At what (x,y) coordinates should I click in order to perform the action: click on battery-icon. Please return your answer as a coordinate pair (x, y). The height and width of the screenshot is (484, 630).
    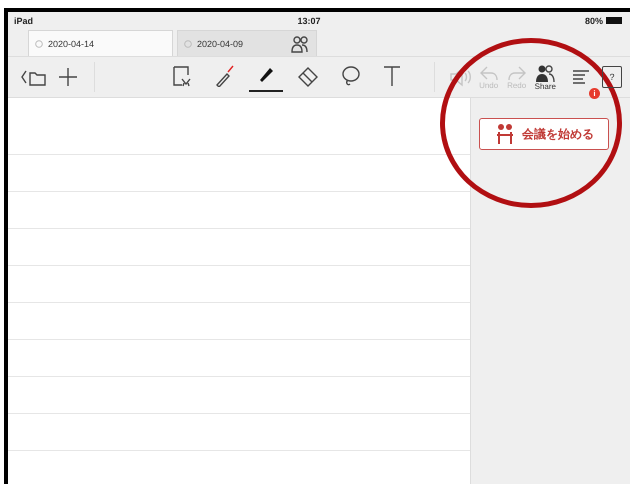
    Looking at the image, I should click on (614, 20).